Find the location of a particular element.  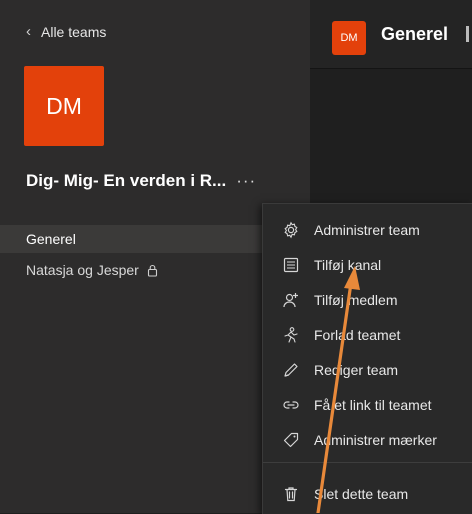

menu-item-manage-tags: Administrer mærker is located at coordinates (367, 439).